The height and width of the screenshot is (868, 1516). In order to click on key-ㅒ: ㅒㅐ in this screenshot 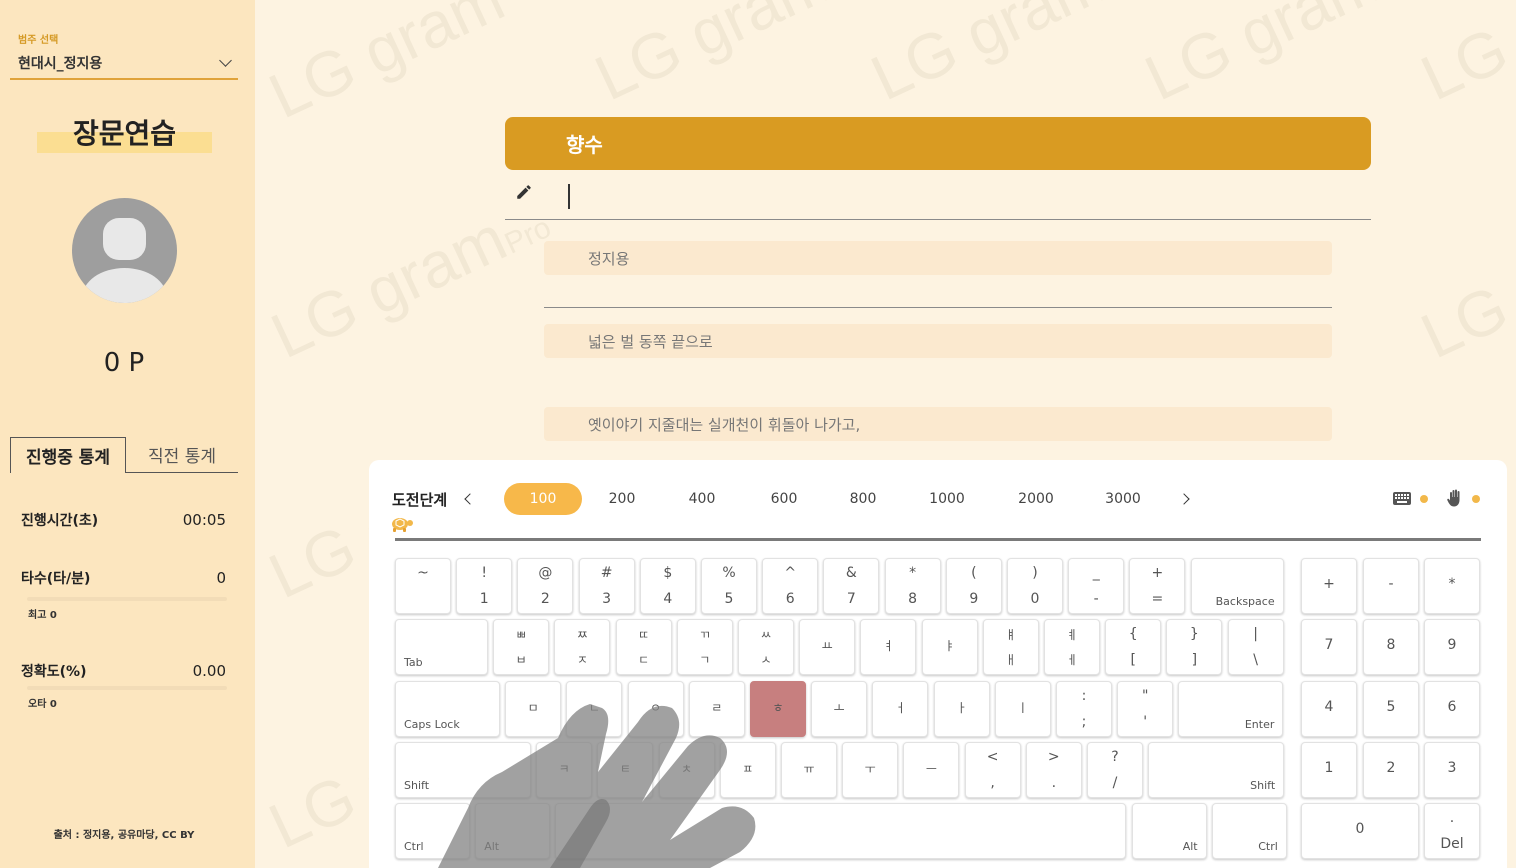, I will do `click(1010, 647)`.